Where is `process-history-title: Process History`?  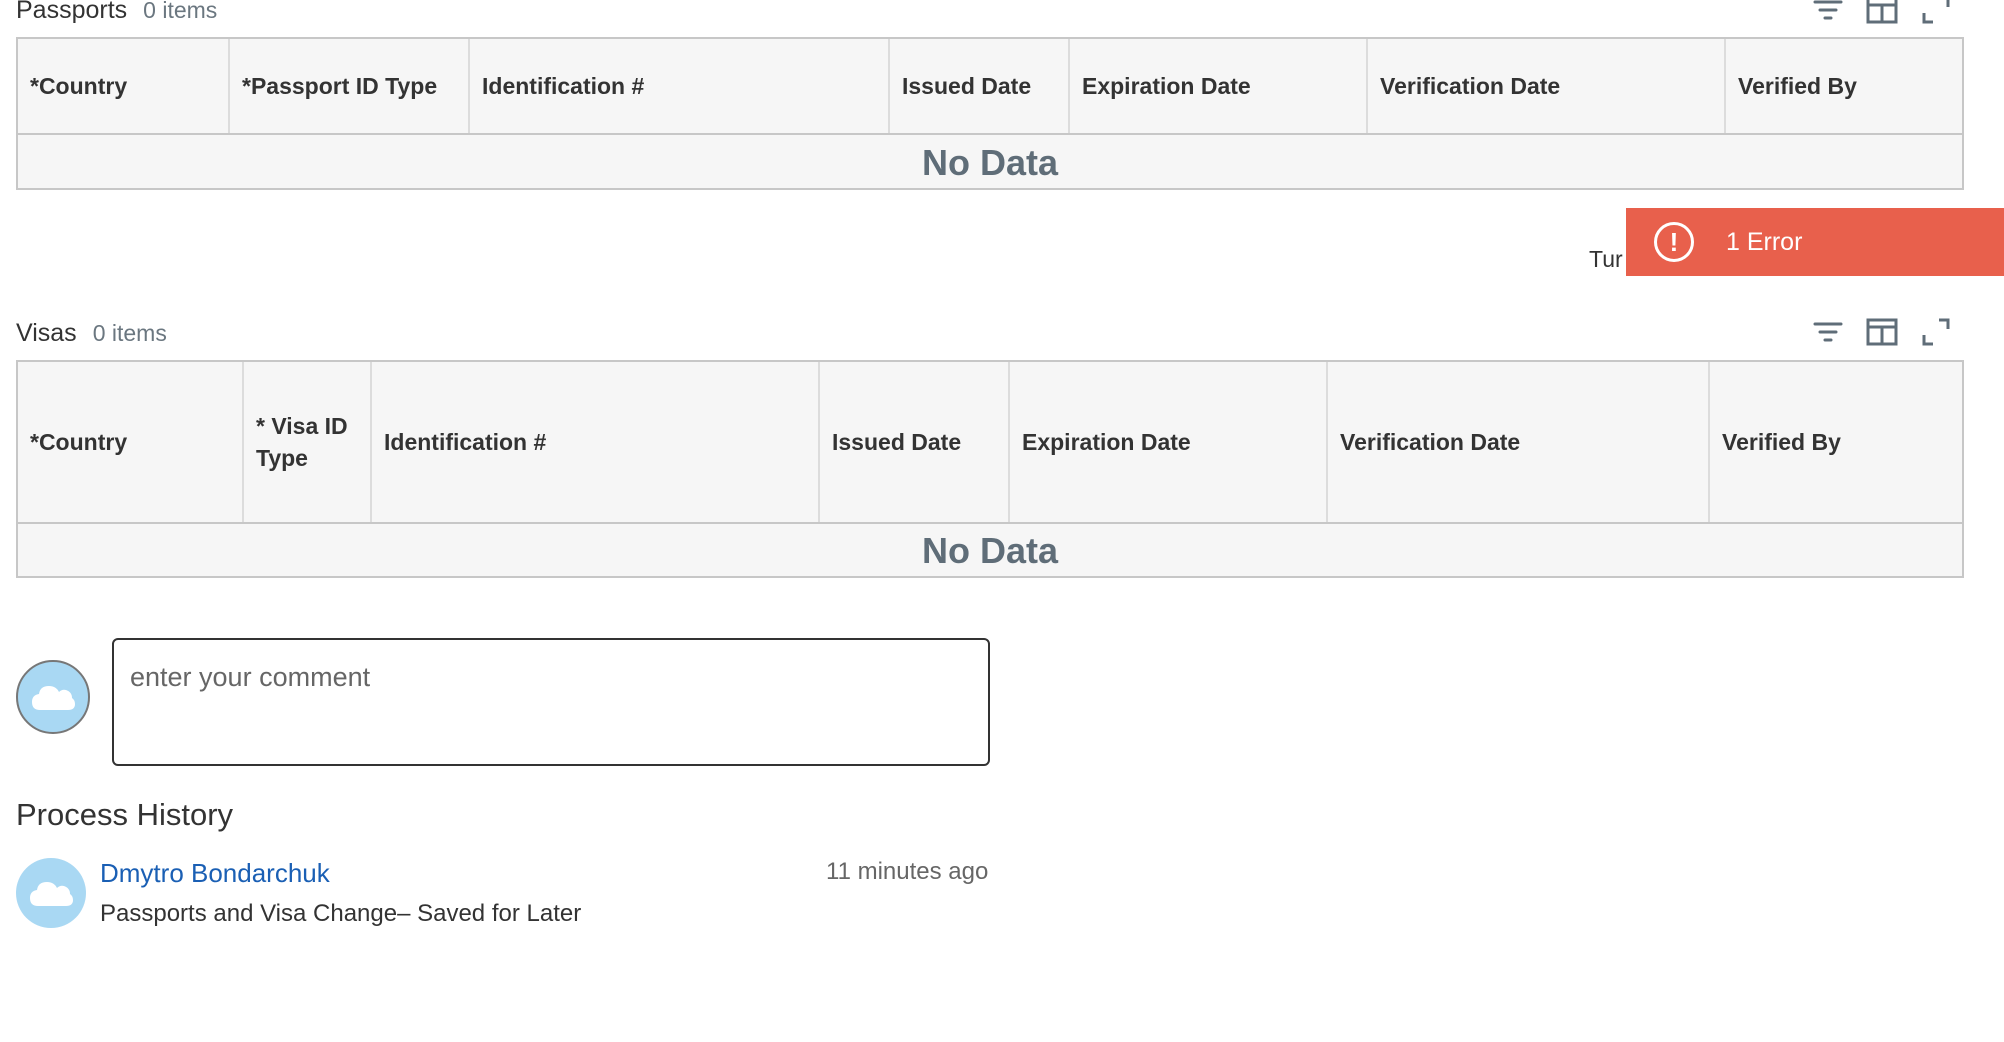 process-history-title: Process History is located at coordinates (125, 814).